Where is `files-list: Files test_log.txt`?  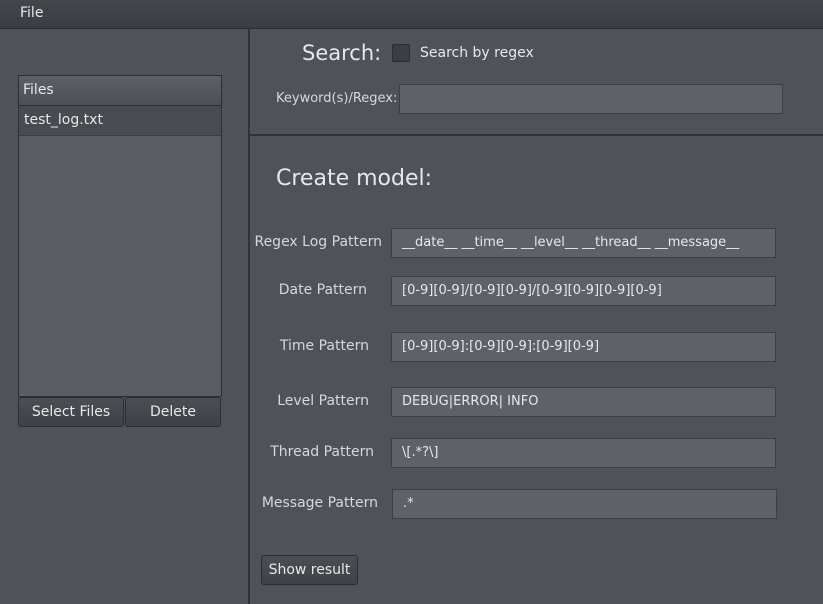 files-list: Files test_log.txt is located at coordinates (120, 236).